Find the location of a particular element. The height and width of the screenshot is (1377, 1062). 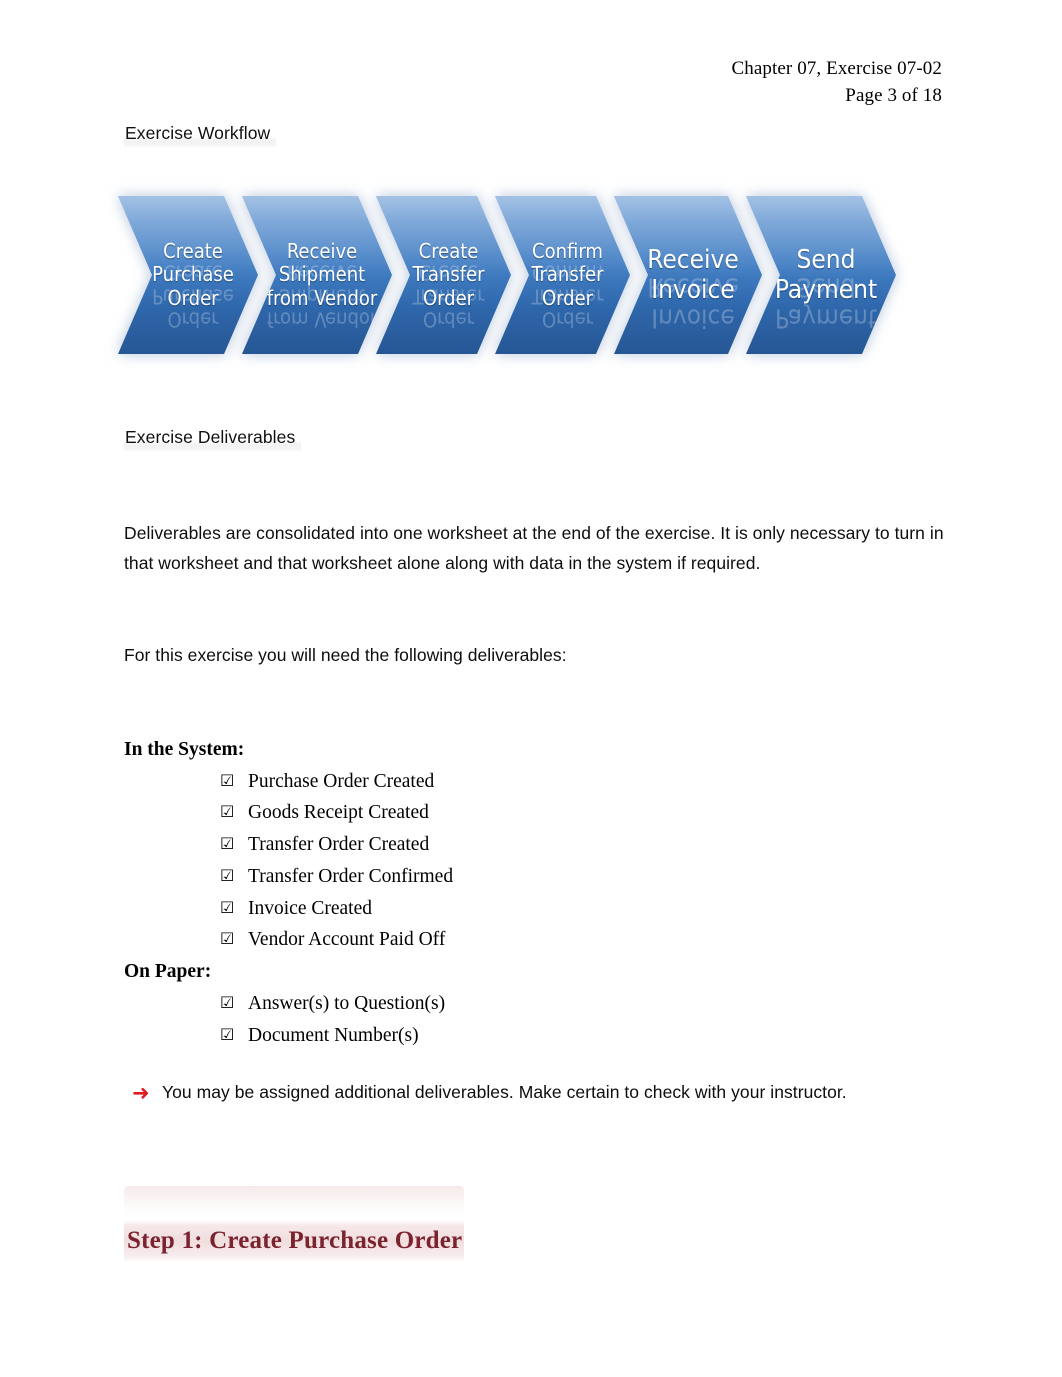

step-title: Step 1: Create Purchase Order is located at coordinates (295, 1240).